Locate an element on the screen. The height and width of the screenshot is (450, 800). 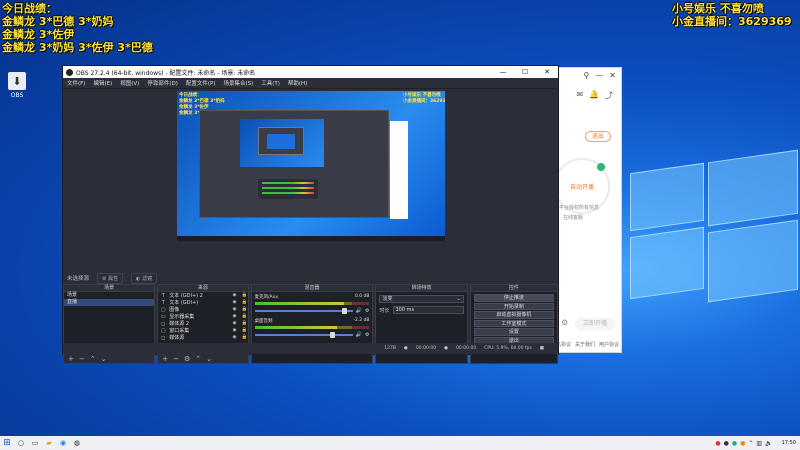
transition-select: 淡变 ⌄ is located at coordinates (421, 299).